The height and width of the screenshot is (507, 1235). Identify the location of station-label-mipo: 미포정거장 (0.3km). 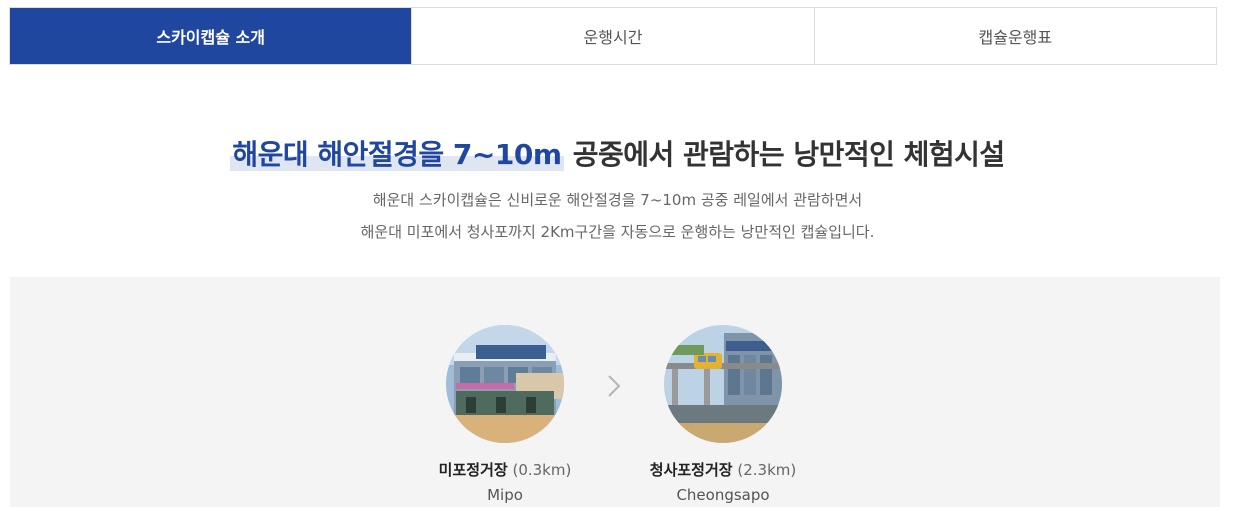
(505, 469).